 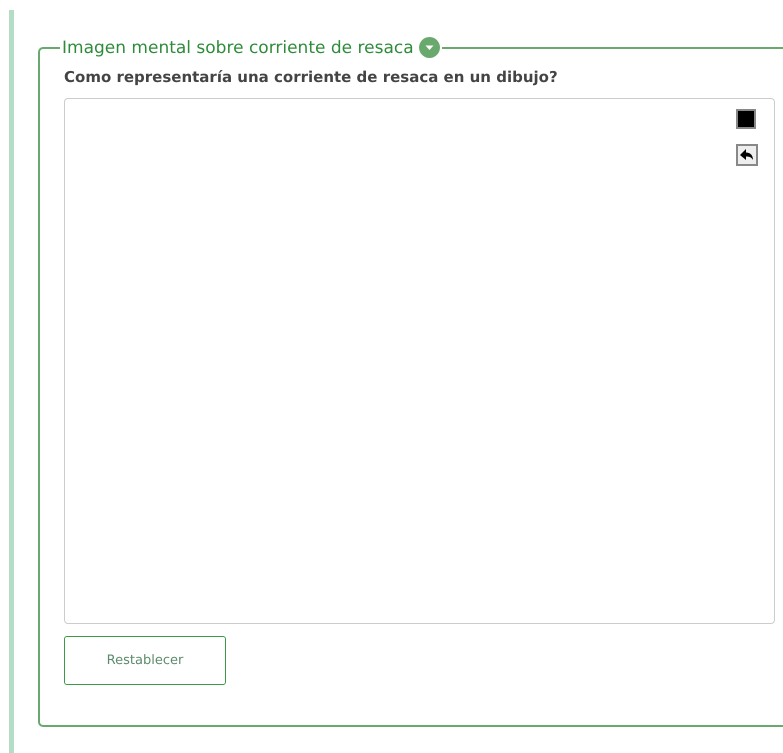 I want to click on reset-button: Restablecer, so click(x=145, y=660).